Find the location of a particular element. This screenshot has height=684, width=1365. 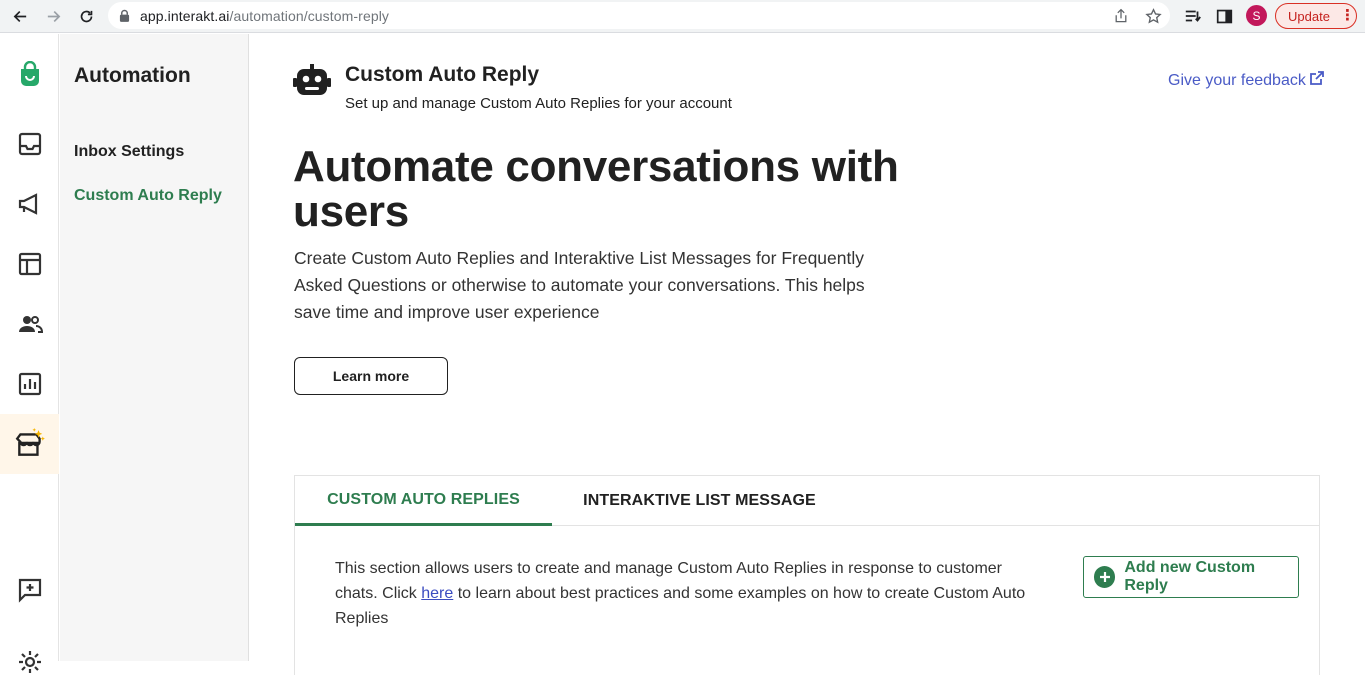

feedback-icon is located at coordinates (29, 590).